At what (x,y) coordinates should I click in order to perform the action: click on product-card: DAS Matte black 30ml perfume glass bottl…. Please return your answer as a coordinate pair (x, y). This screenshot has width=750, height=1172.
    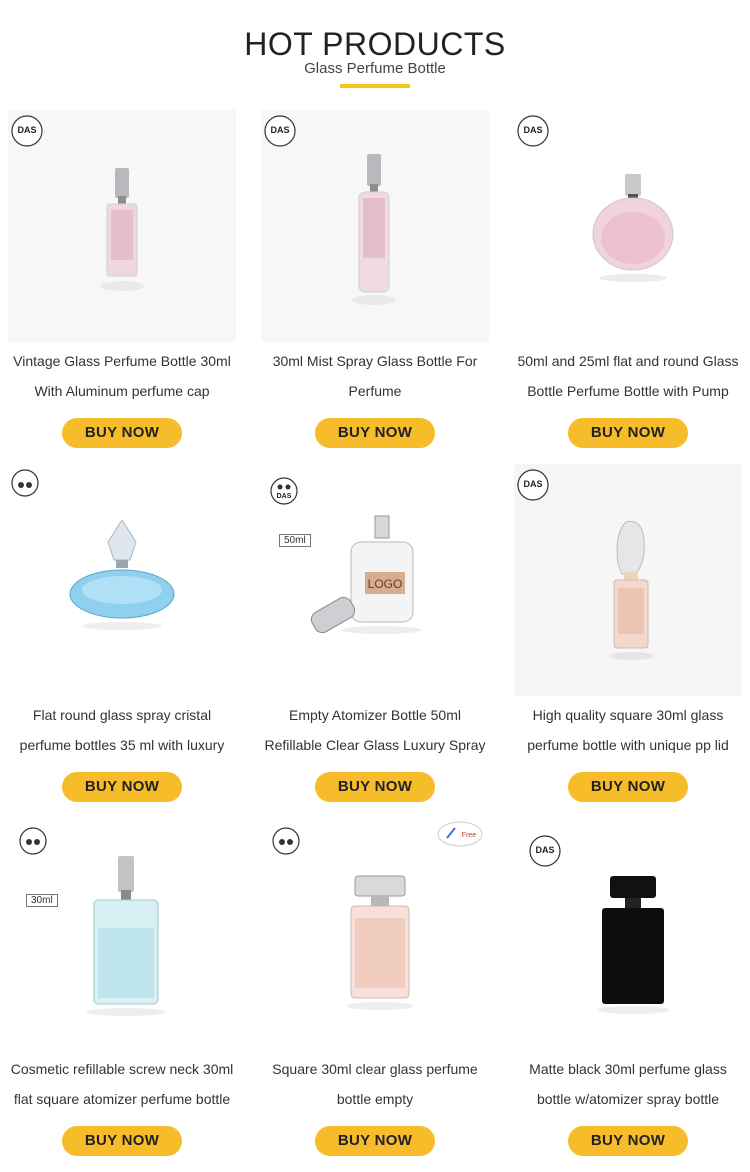
    Looking at the image, I should click on (628, 987).